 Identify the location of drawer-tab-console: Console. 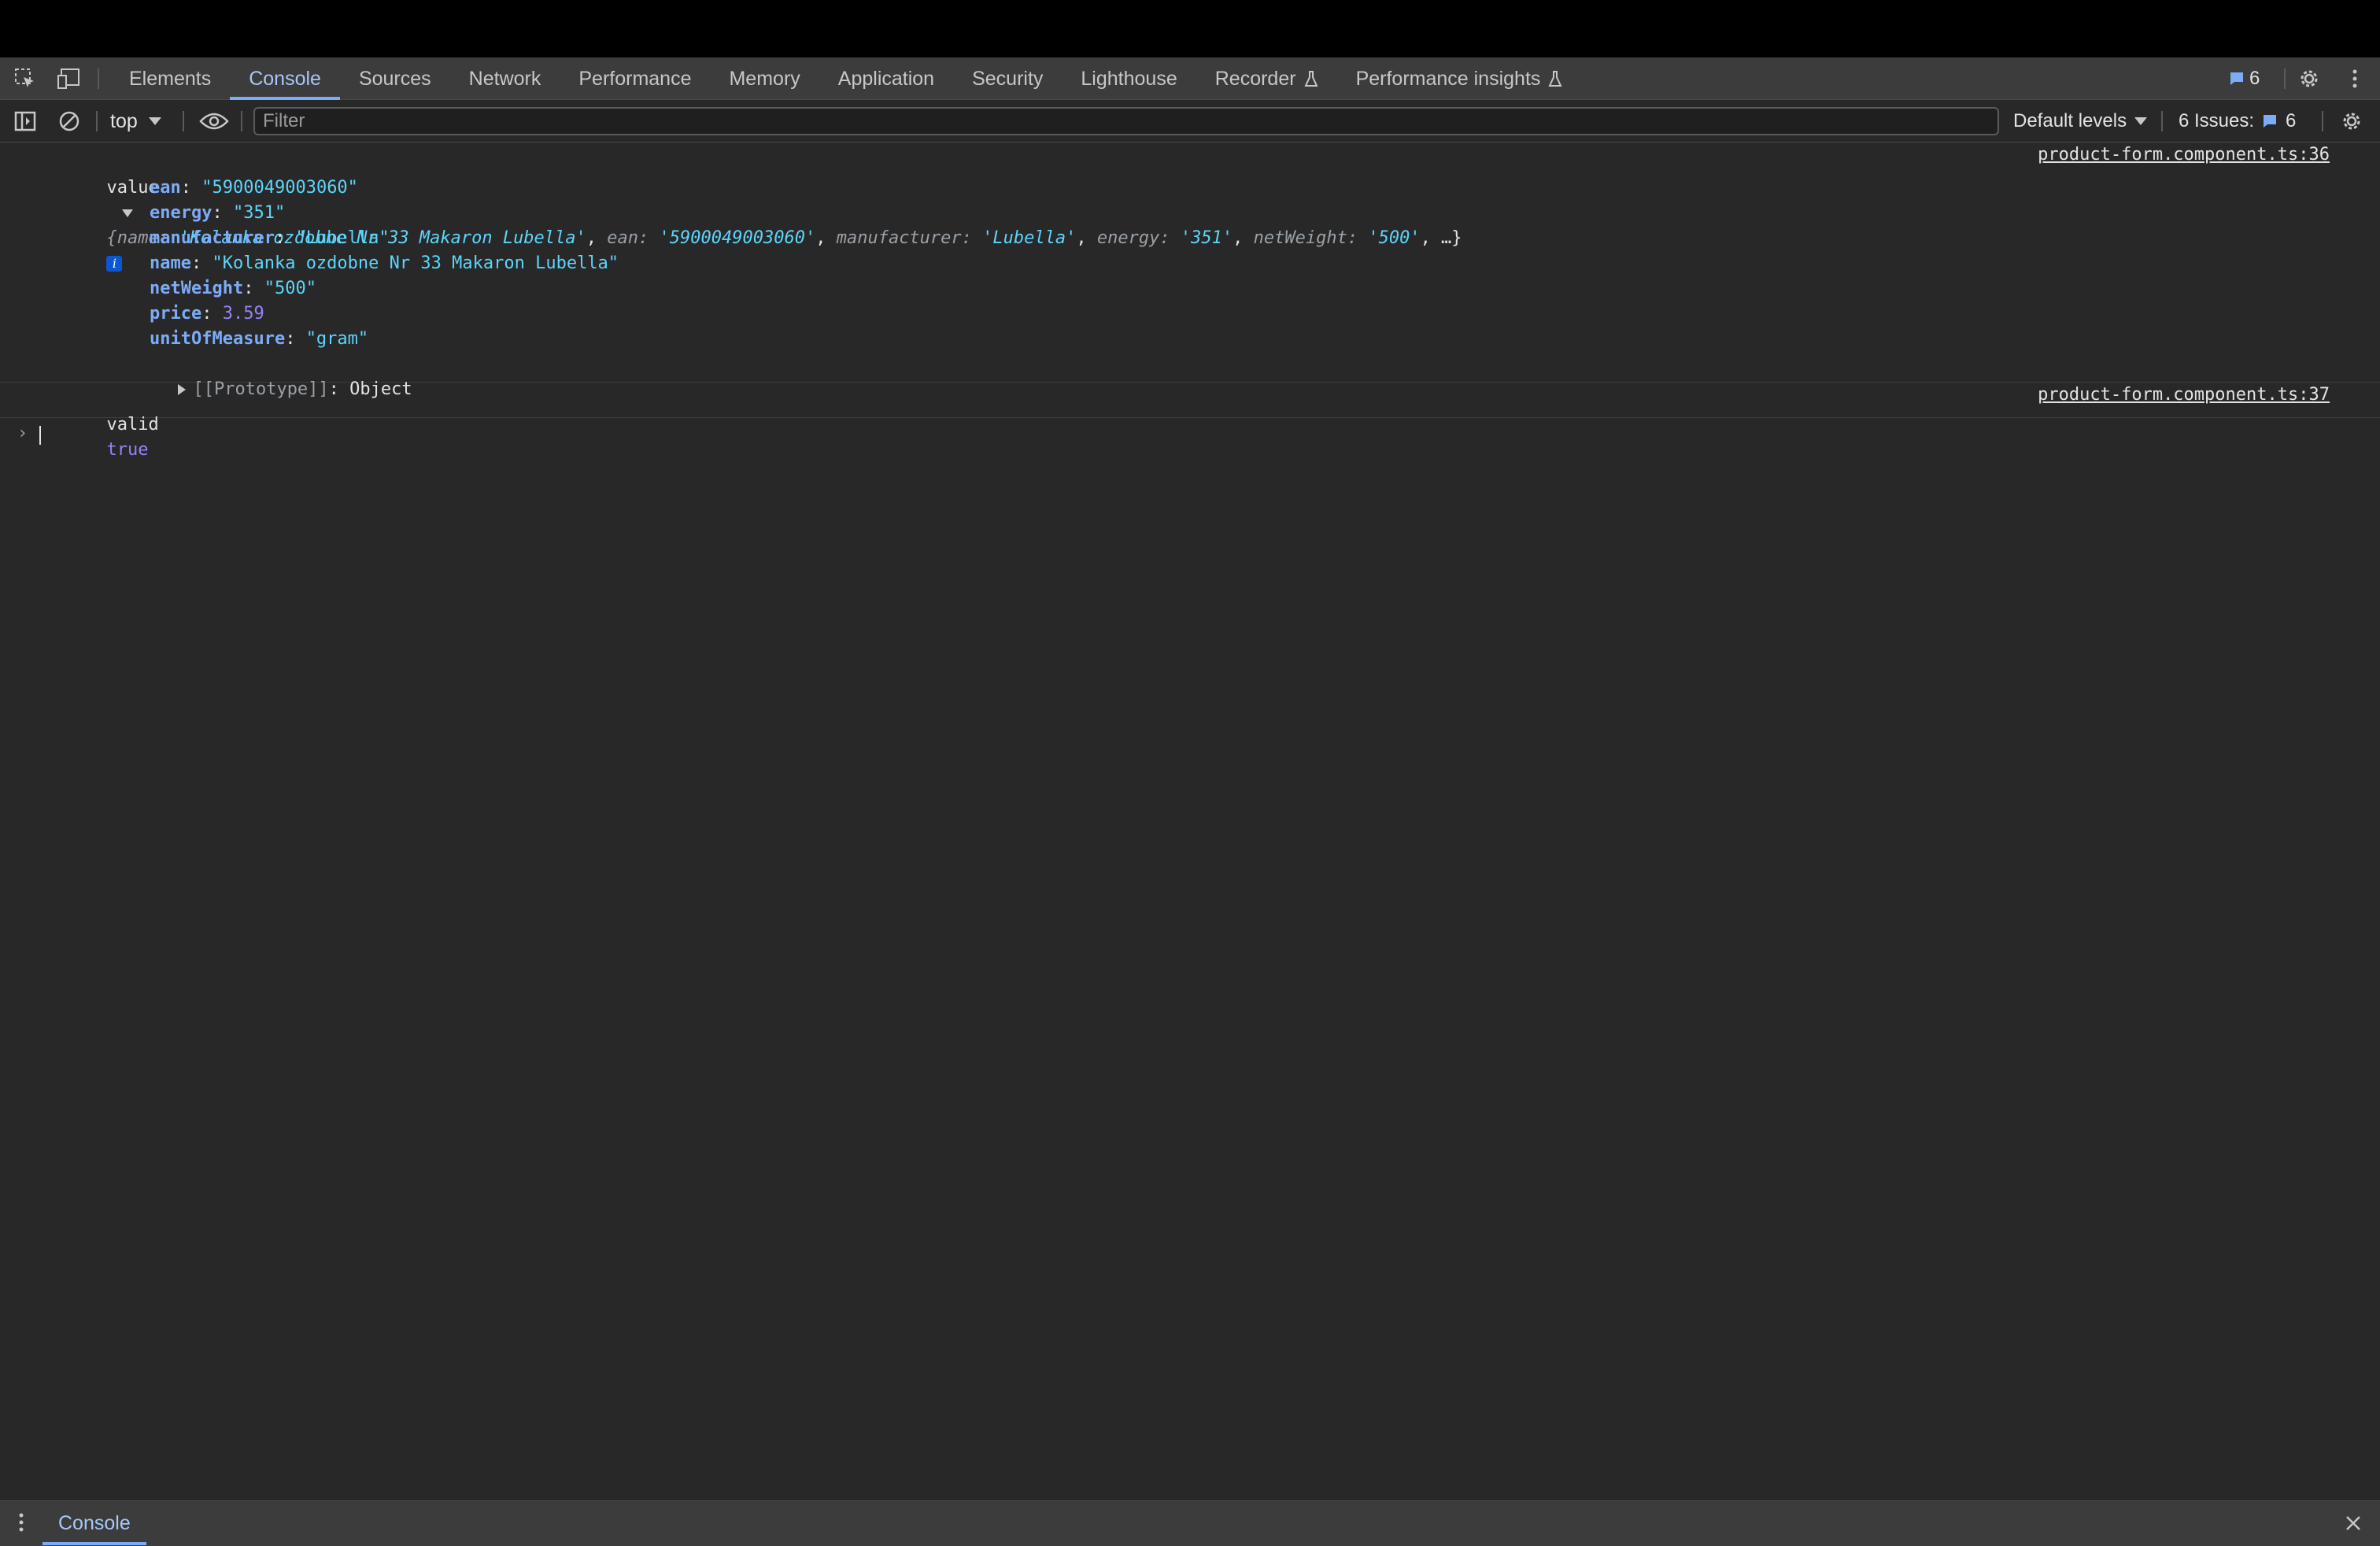
(94, 1523).